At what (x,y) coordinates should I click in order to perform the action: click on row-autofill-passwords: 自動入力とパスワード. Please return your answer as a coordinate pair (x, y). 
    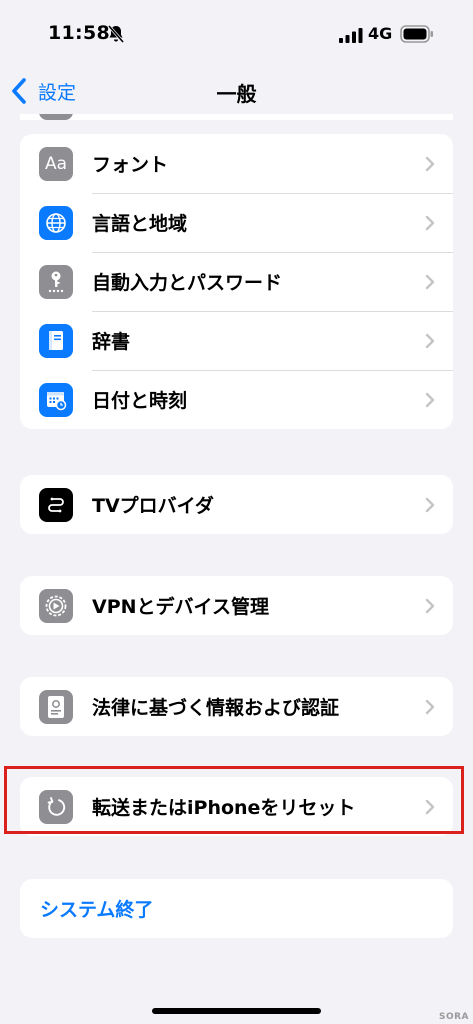
    Looking at the image, I should click on (236, 281).